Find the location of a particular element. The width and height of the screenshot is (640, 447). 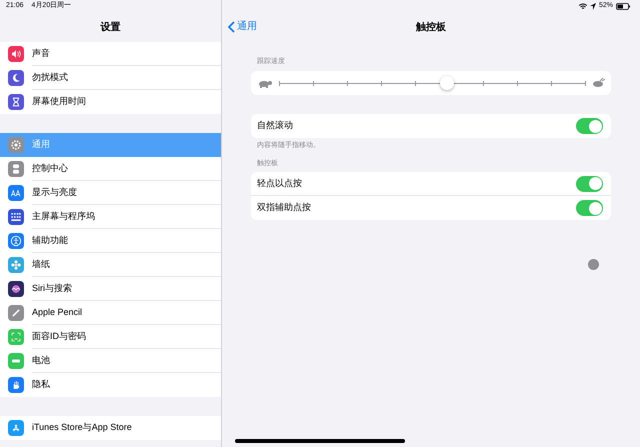

sidebar-item-label: 墙纸 is located at coordinates (41, 264).